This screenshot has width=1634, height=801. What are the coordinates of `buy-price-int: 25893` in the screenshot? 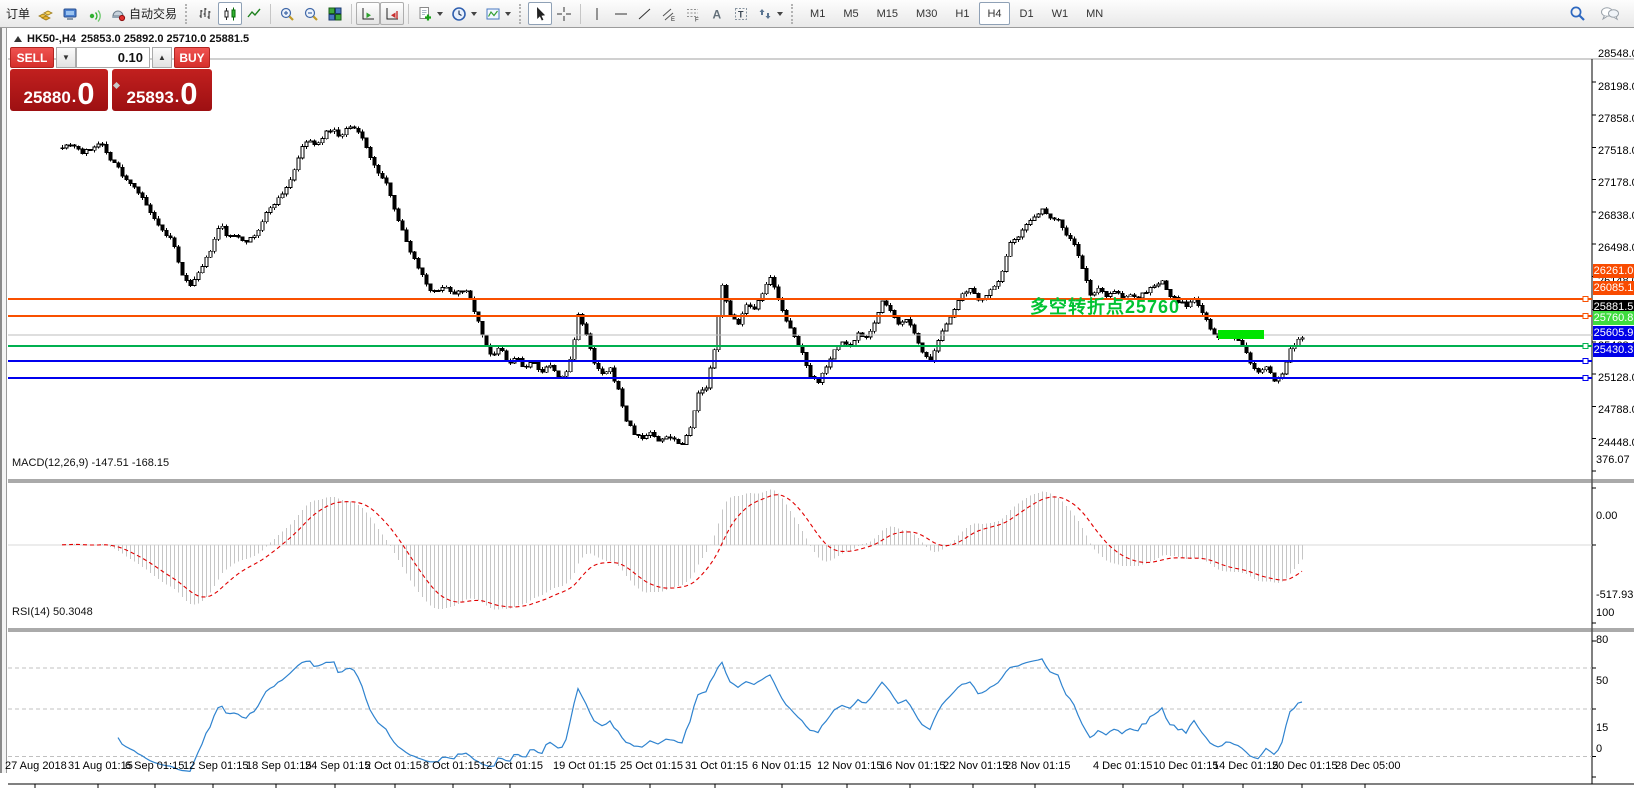 It's located at (150, 97).